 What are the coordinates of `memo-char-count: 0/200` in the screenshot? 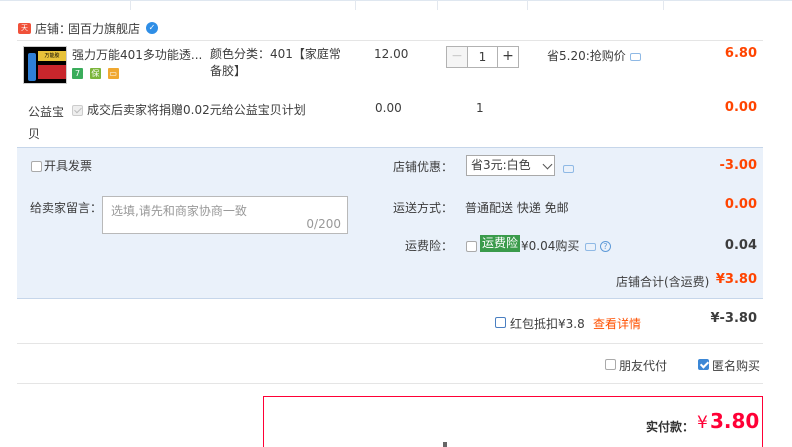 It's located at (323, 224).